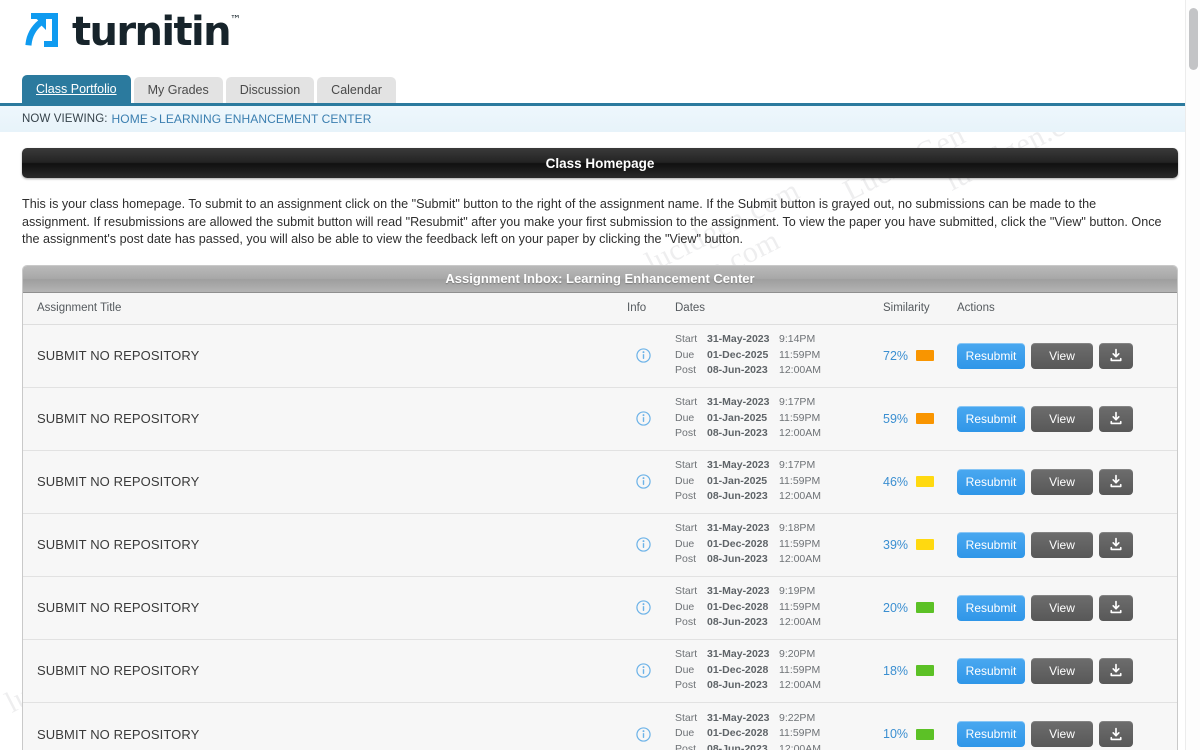  What do you see at coordinates (920, 419) in the screenshot?
I see `similarity-cell: 59%` at bounding box center [920, 419].